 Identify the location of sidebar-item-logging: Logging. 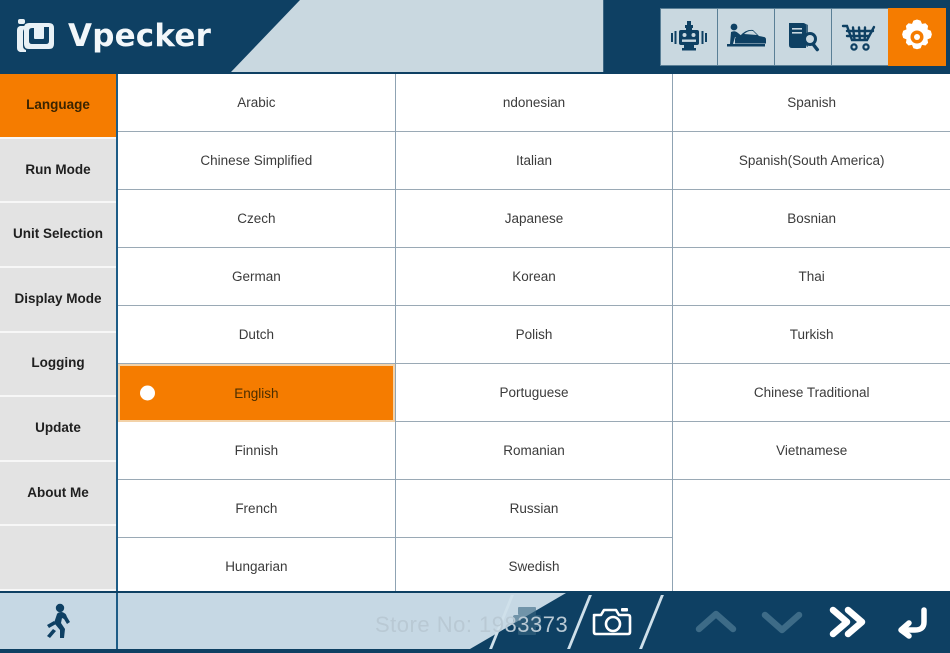
(58, 365).